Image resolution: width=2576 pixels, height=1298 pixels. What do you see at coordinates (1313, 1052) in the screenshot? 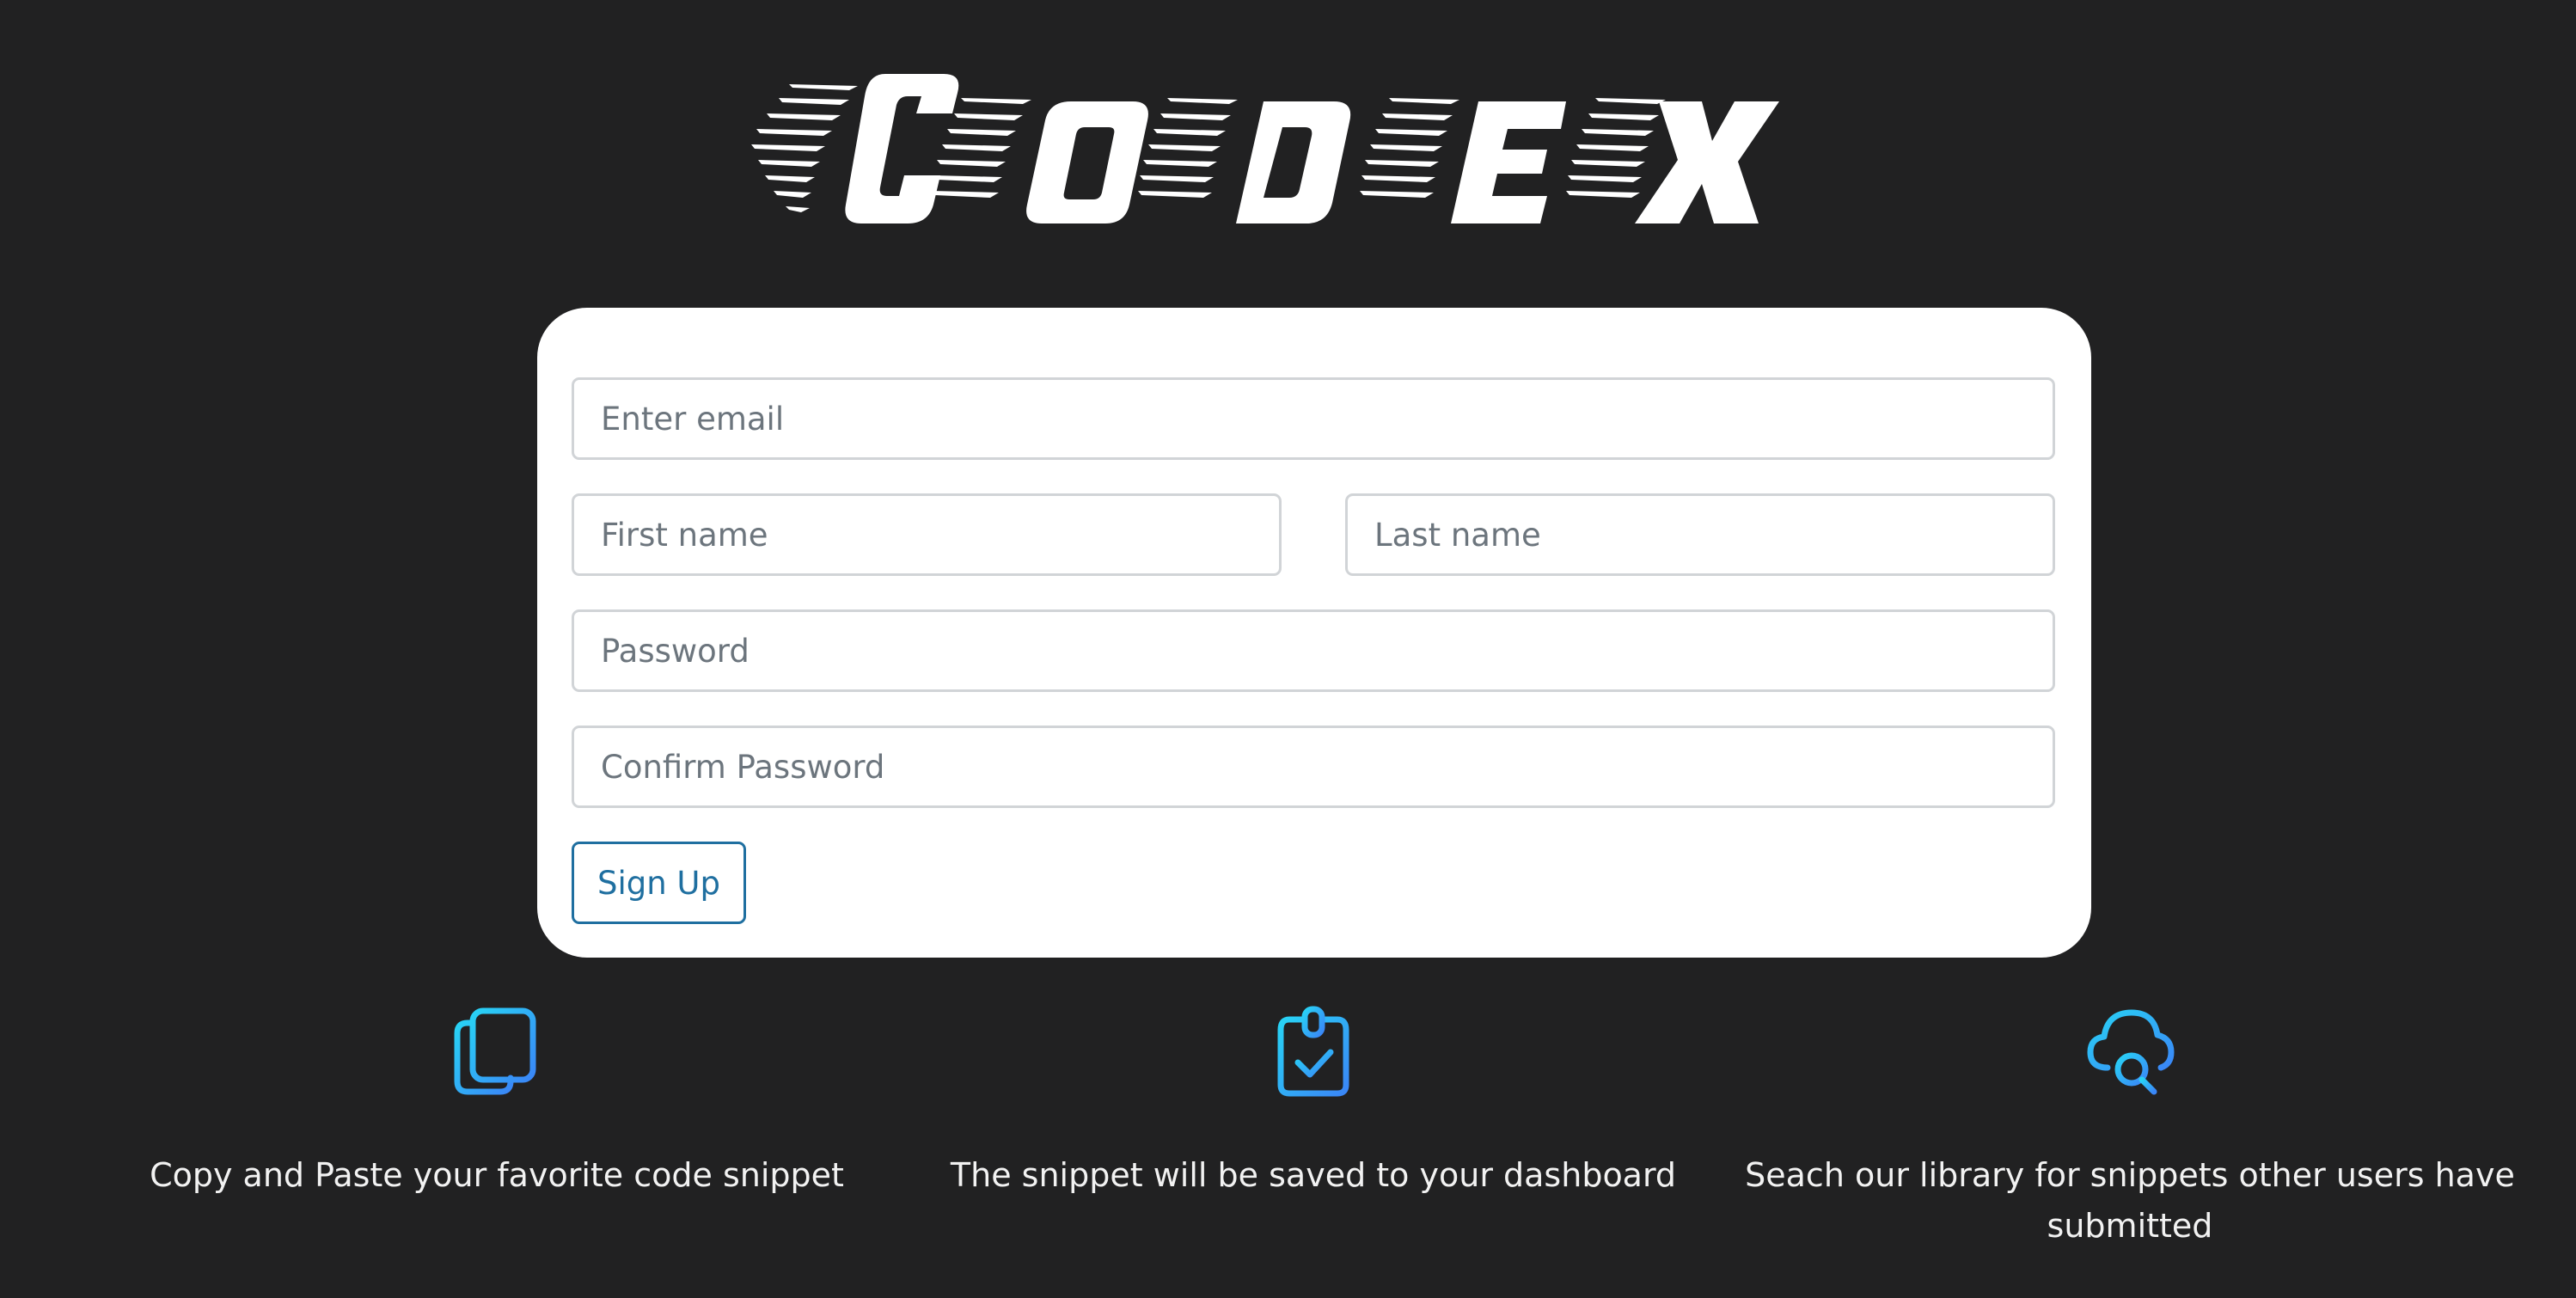
I see `clipboard-check-icon` at bounding box center [1313, 1052].